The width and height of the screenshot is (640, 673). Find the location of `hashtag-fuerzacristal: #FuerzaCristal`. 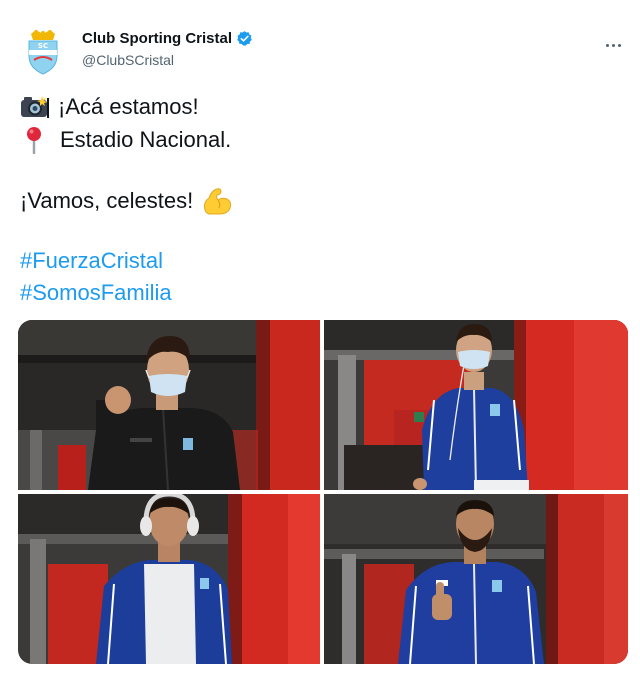

hashtag-fuerzacristal: #FuerzaCristal is located at coordinates (91, 261).